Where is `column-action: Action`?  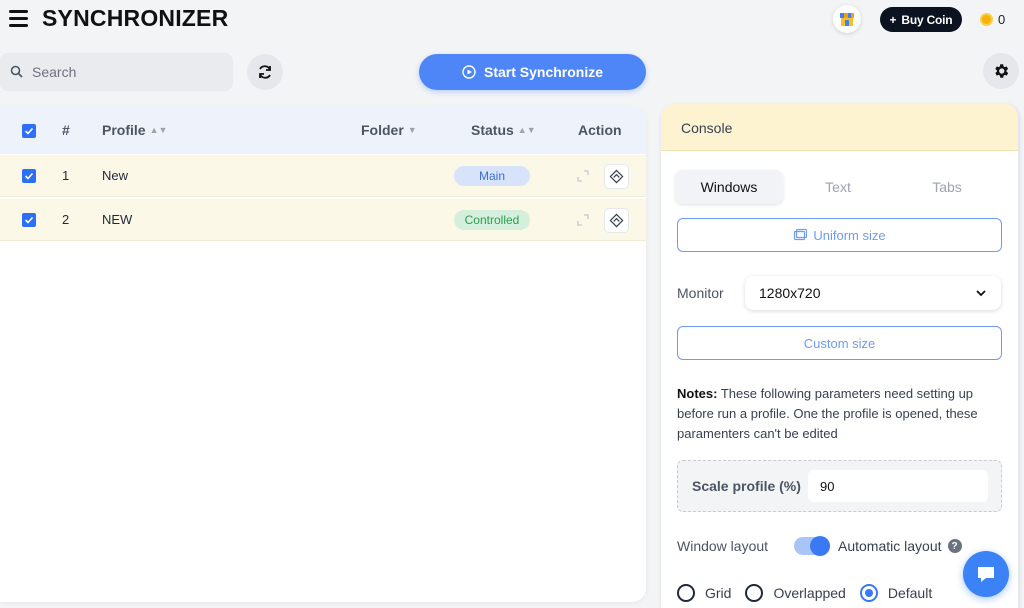
column-action: Action is located at coordinates (600, 130).